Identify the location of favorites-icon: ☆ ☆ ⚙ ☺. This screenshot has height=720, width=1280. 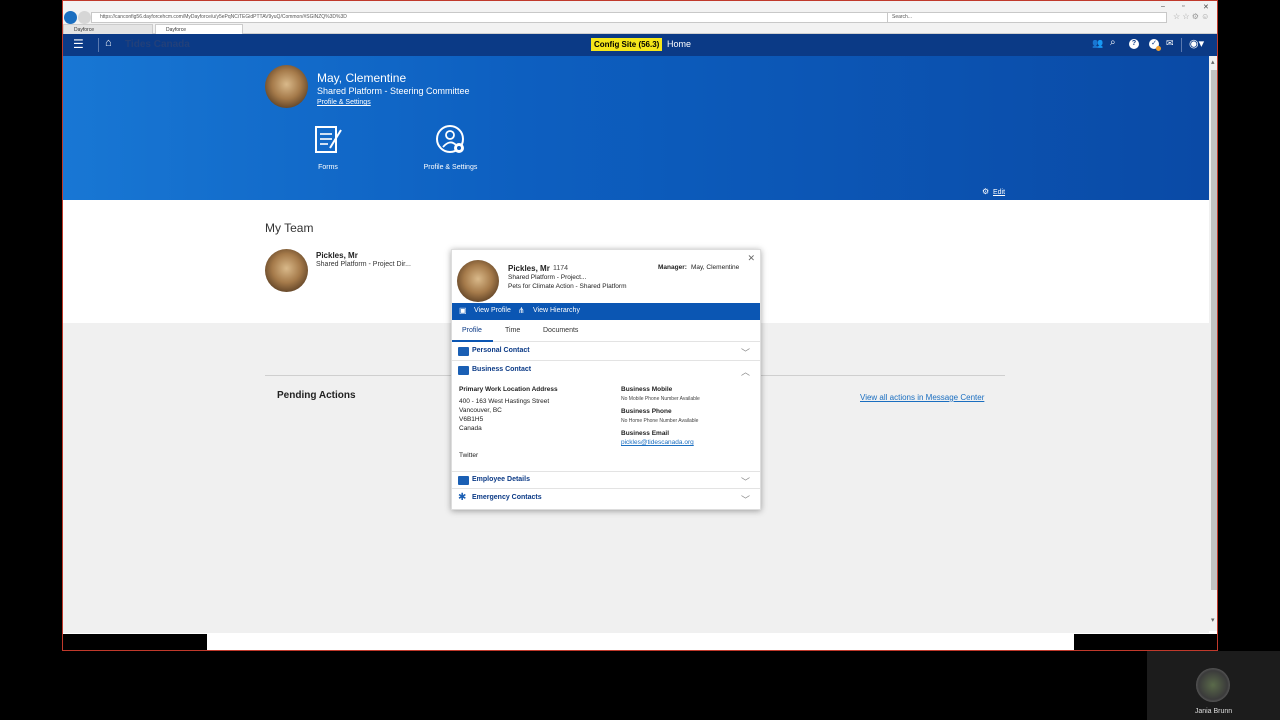
(1191, 16).